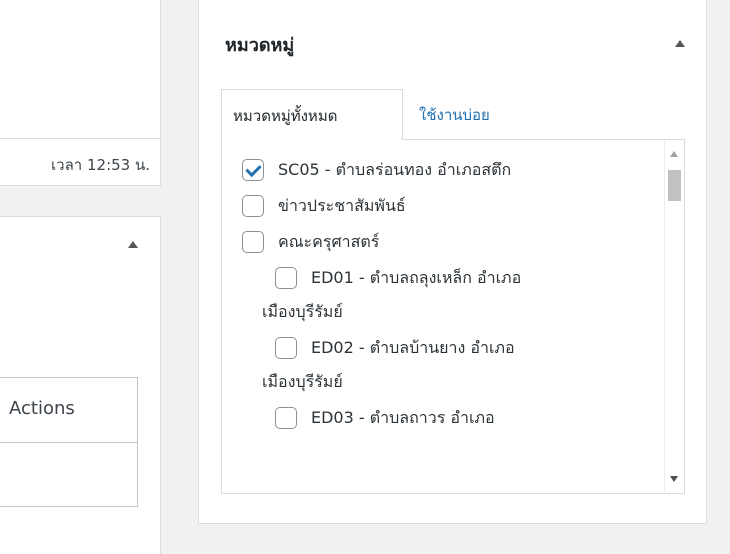 Image resolution: width=730 pixels, height=554 pixels. I want to click on list-item: ED03 - ตำบลถาวร อำเภอ, so click(442, 418).